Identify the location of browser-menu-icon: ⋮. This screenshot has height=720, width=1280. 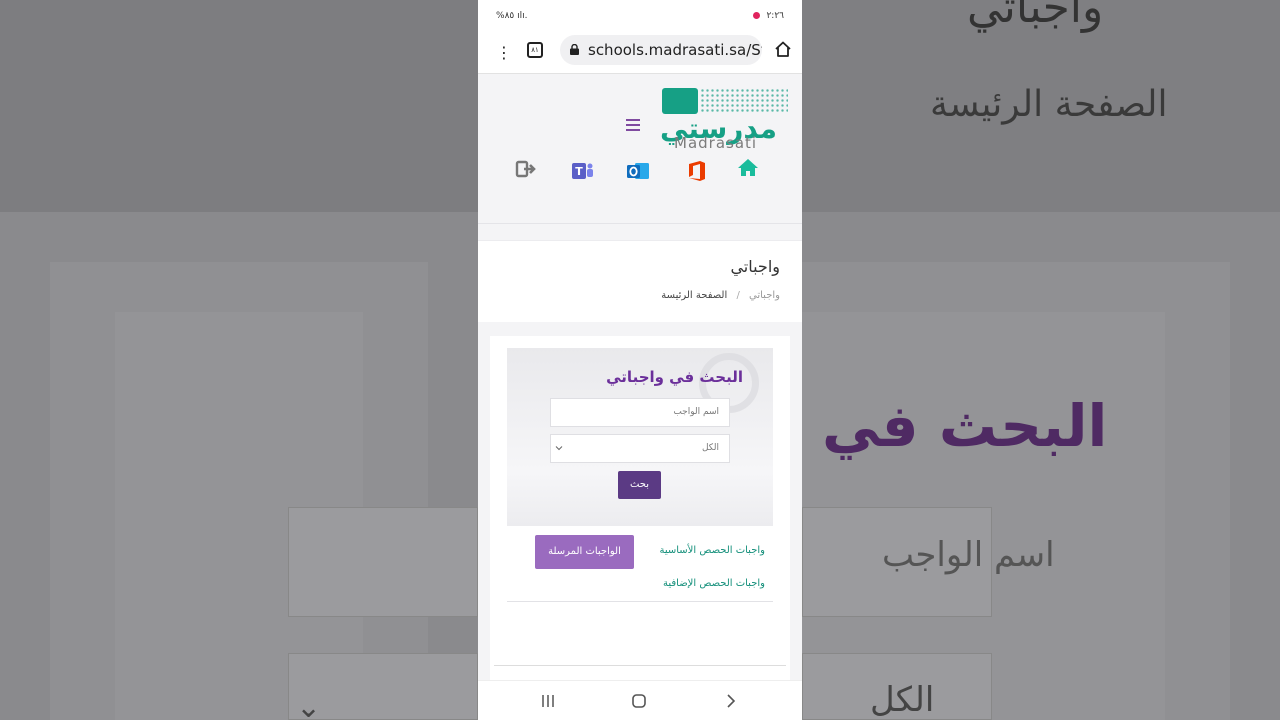
(504, 53).